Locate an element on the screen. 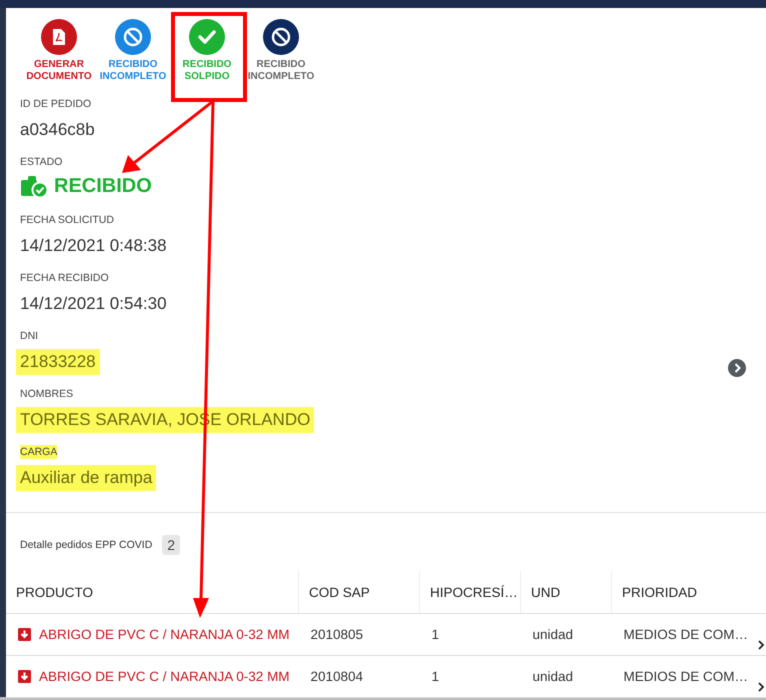 This screenshot has height=700, width=766. pdf-icon is located at coordinates (59, 37).